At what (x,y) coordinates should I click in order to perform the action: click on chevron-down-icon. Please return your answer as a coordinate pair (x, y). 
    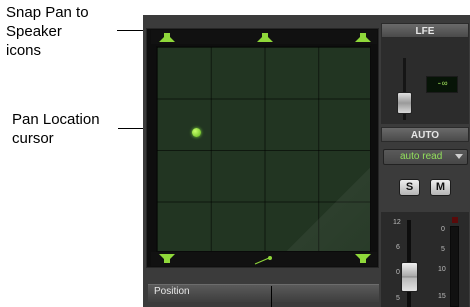
    Looking at the image, I should click on (459, 156).